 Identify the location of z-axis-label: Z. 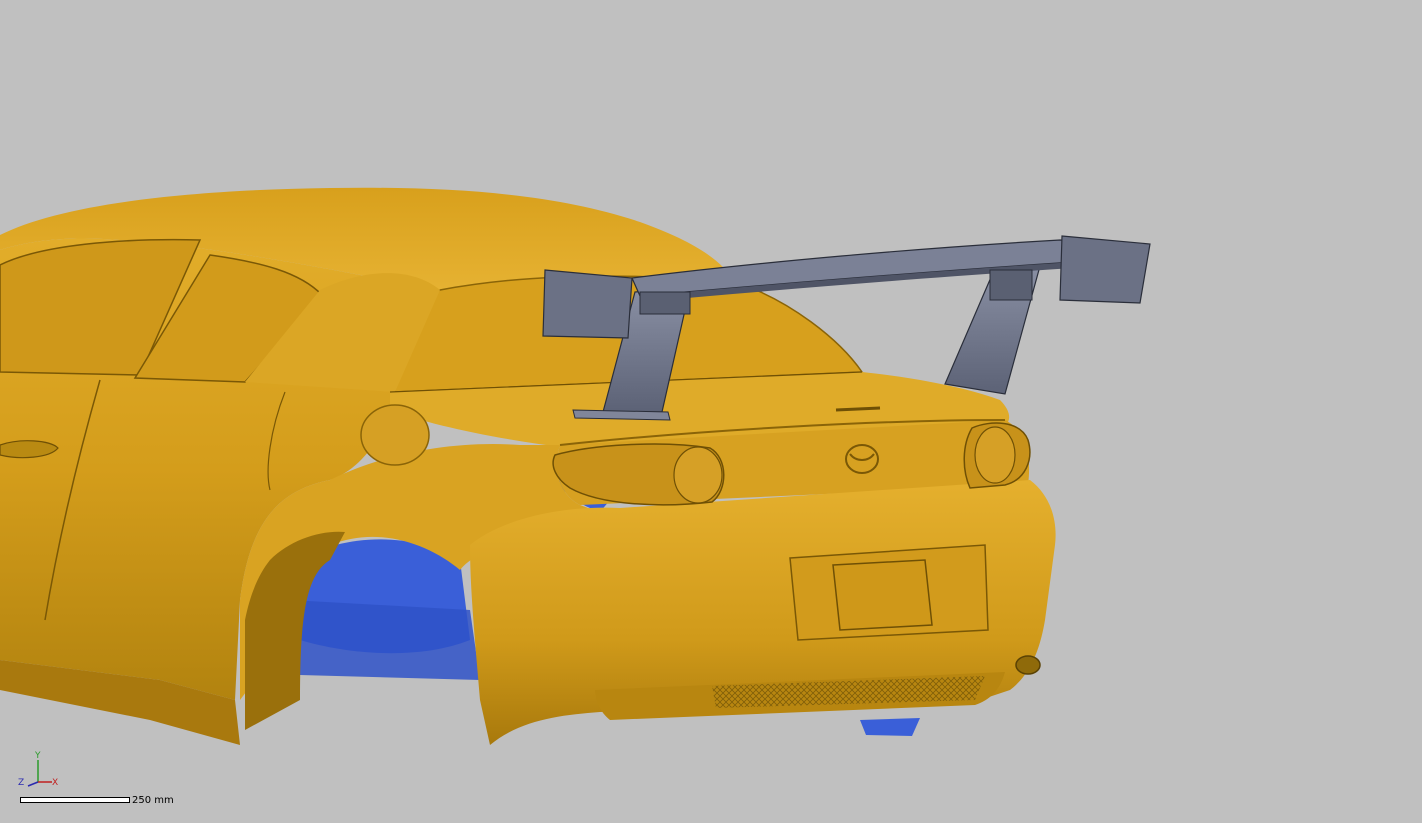
(21, 783).